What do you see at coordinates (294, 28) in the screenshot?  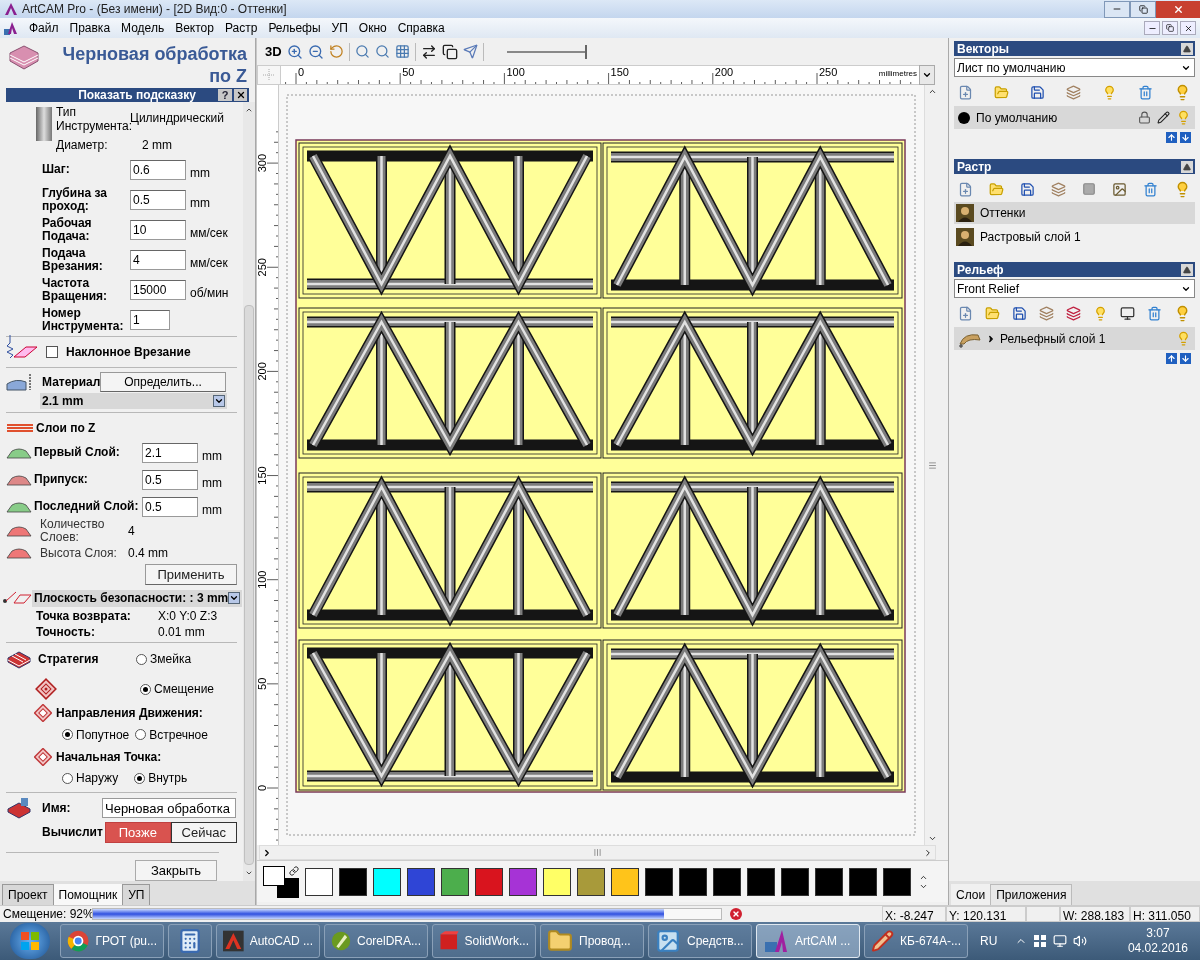 I see `menu-item: Рельефы` at bounding box center [294, 28].